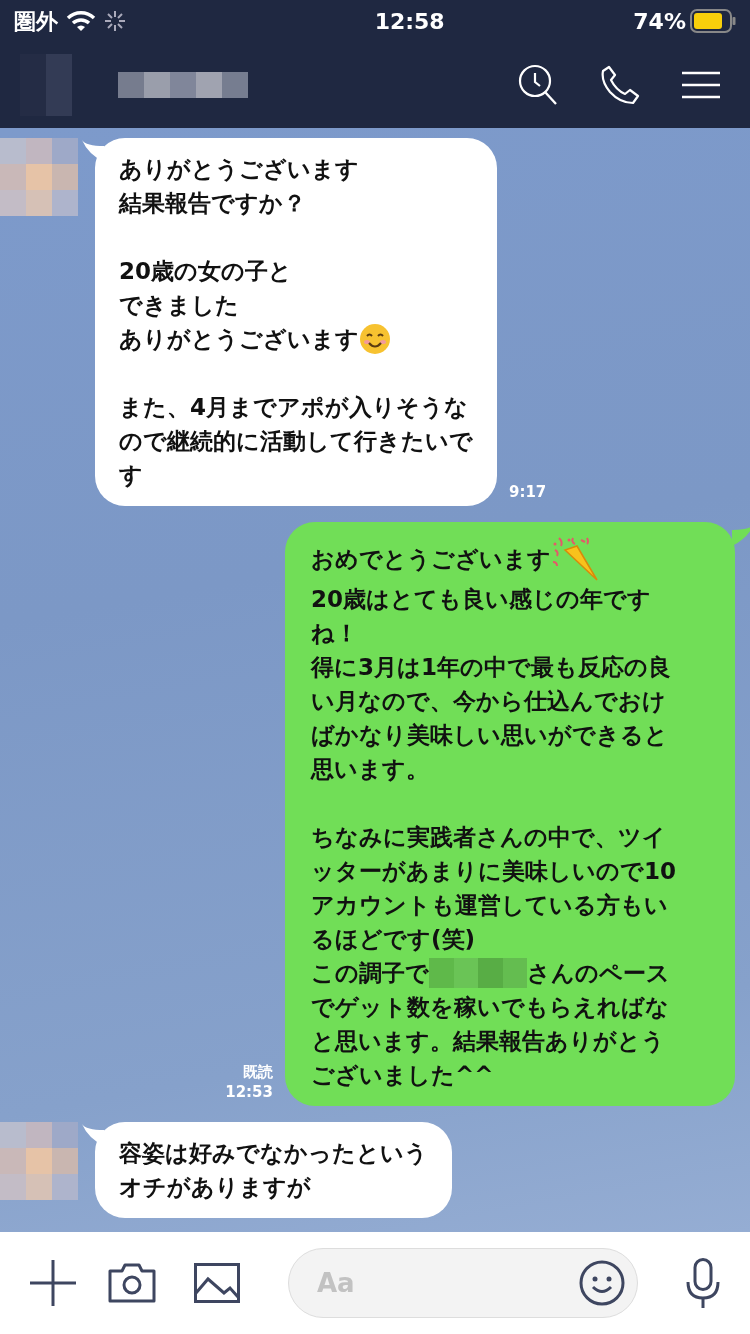  I want to click on message-text: 思います。, so click(370, 769).